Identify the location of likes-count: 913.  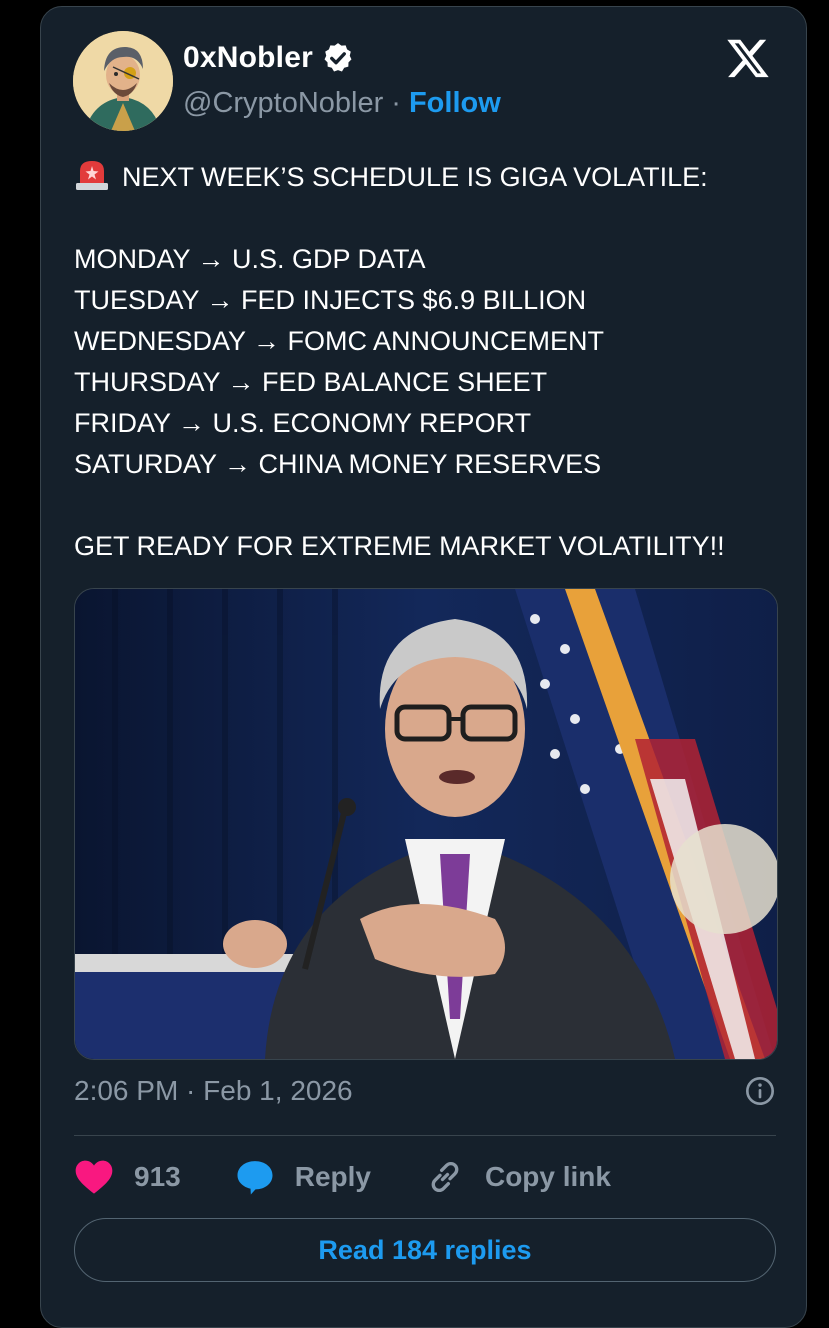
(157, 1176).